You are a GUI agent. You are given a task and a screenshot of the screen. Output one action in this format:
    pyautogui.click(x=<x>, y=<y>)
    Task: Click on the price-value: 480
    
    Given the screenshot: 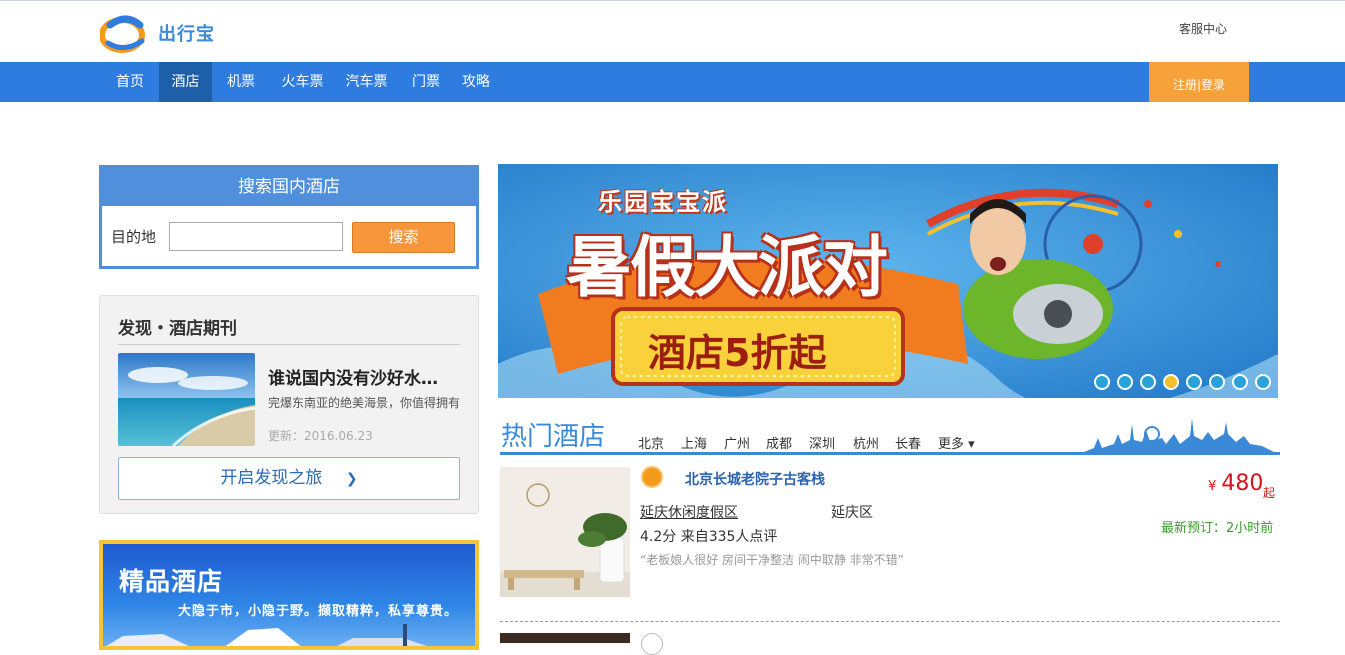 What is the action you would take?
    pyautogui.click(x=1242, y=483)
    